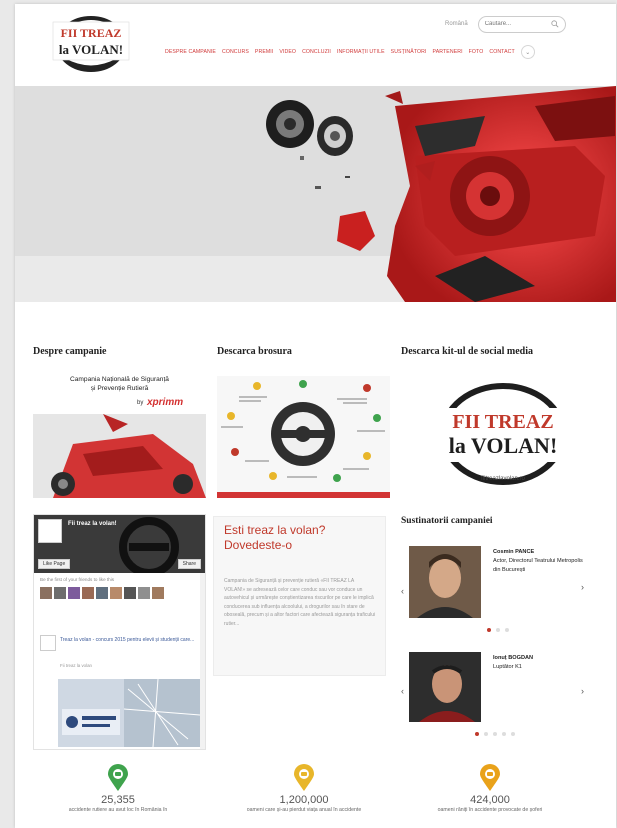  What do you see at coordinates (513, 658) in the screenshot?
I see `supporter-name: Ionuț BOGDAN` at bounding box center [513, 658].